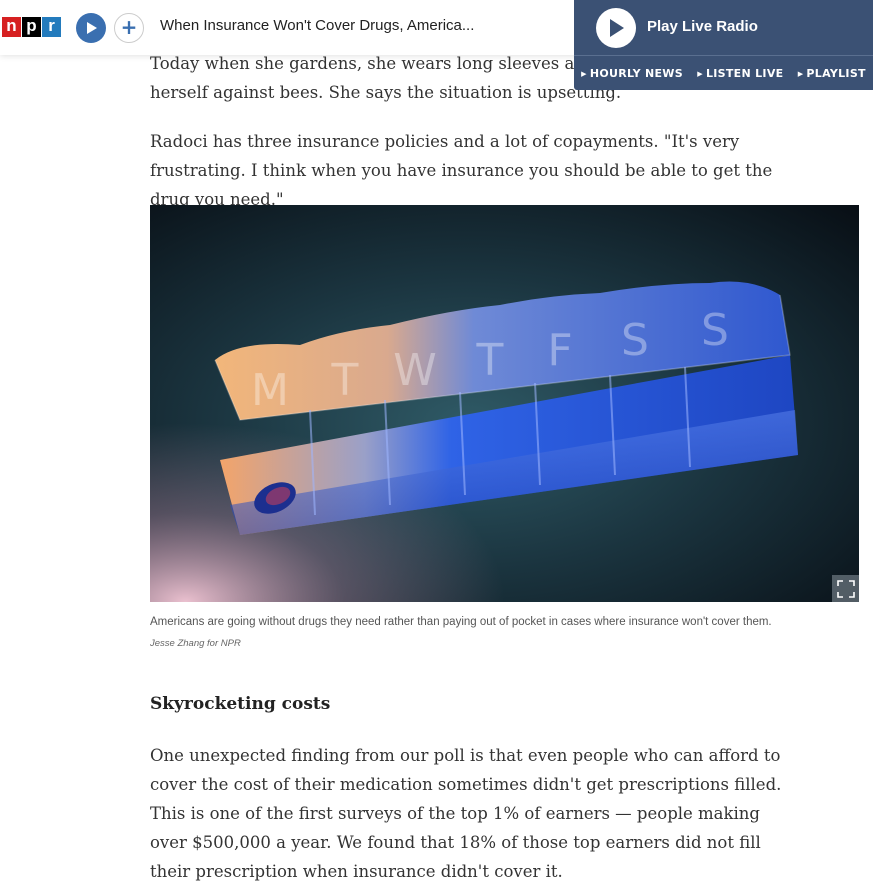 The image size is (873, 890). Describe the element at coordinates (11, 27) in the screenshot. I see `logo-letter: n` at that location.